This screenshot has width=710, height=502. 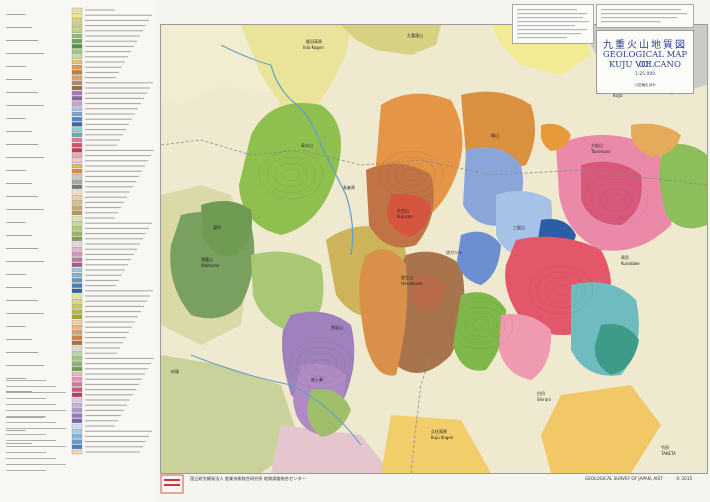 I want to click on place-label: Hosshozan, so click(x=412, y=283).